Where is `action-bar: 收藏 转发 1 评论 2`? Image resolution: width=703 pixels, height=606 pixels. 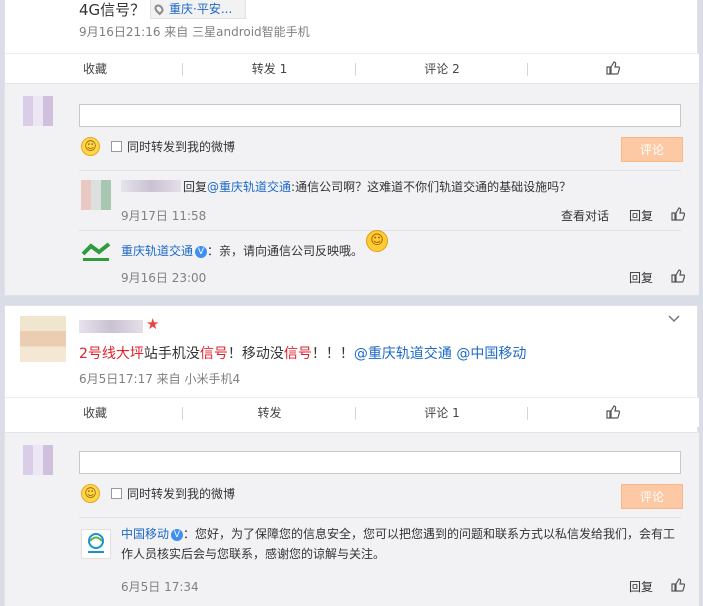
action-bar: 收藏 转发 1 评论 2 is located at coordinates (352, 68).